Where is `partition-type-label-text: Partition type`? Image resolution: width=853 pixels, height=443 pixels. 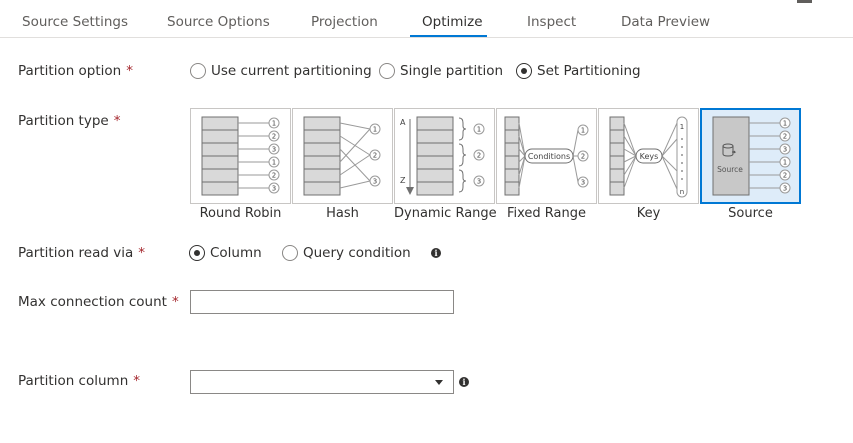 partition-type-label-text: Partition type is located at coordinates (63, 121).